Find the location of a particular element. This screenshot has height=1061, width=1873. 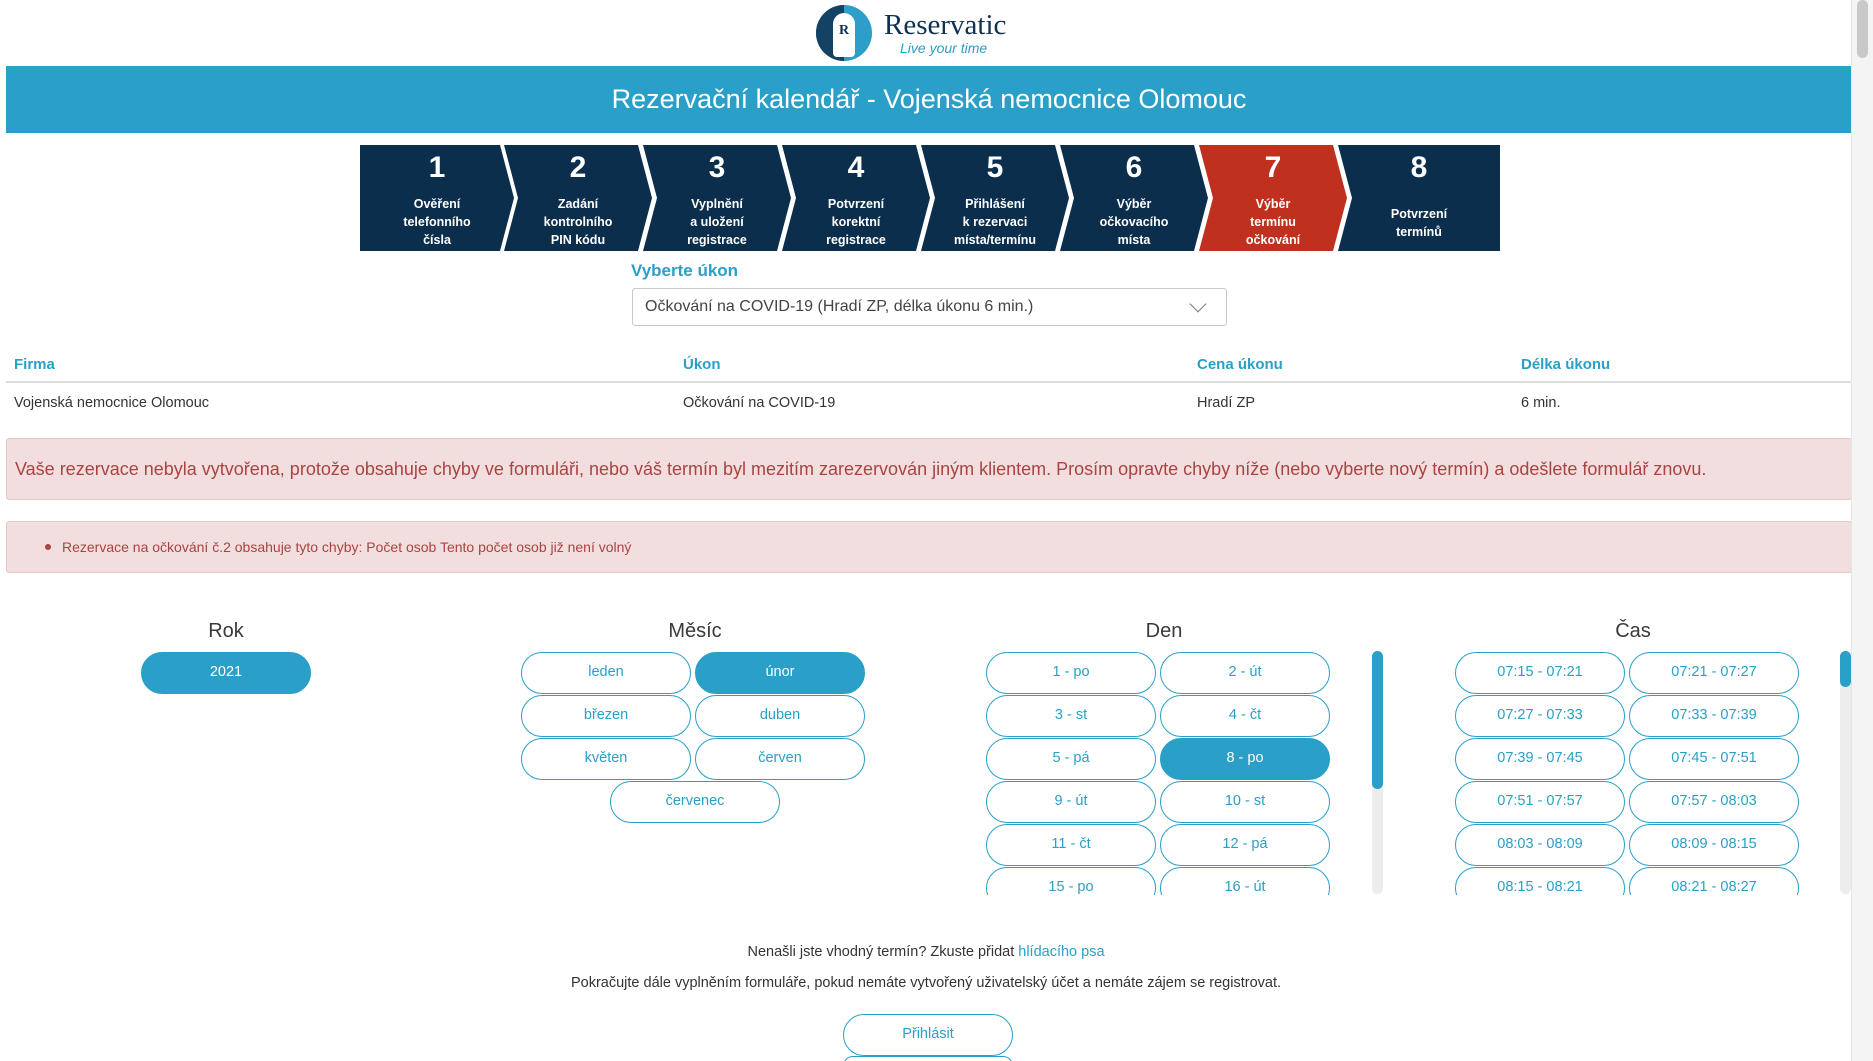

day-option: 1 - po is located at coordinates (1071, 673).